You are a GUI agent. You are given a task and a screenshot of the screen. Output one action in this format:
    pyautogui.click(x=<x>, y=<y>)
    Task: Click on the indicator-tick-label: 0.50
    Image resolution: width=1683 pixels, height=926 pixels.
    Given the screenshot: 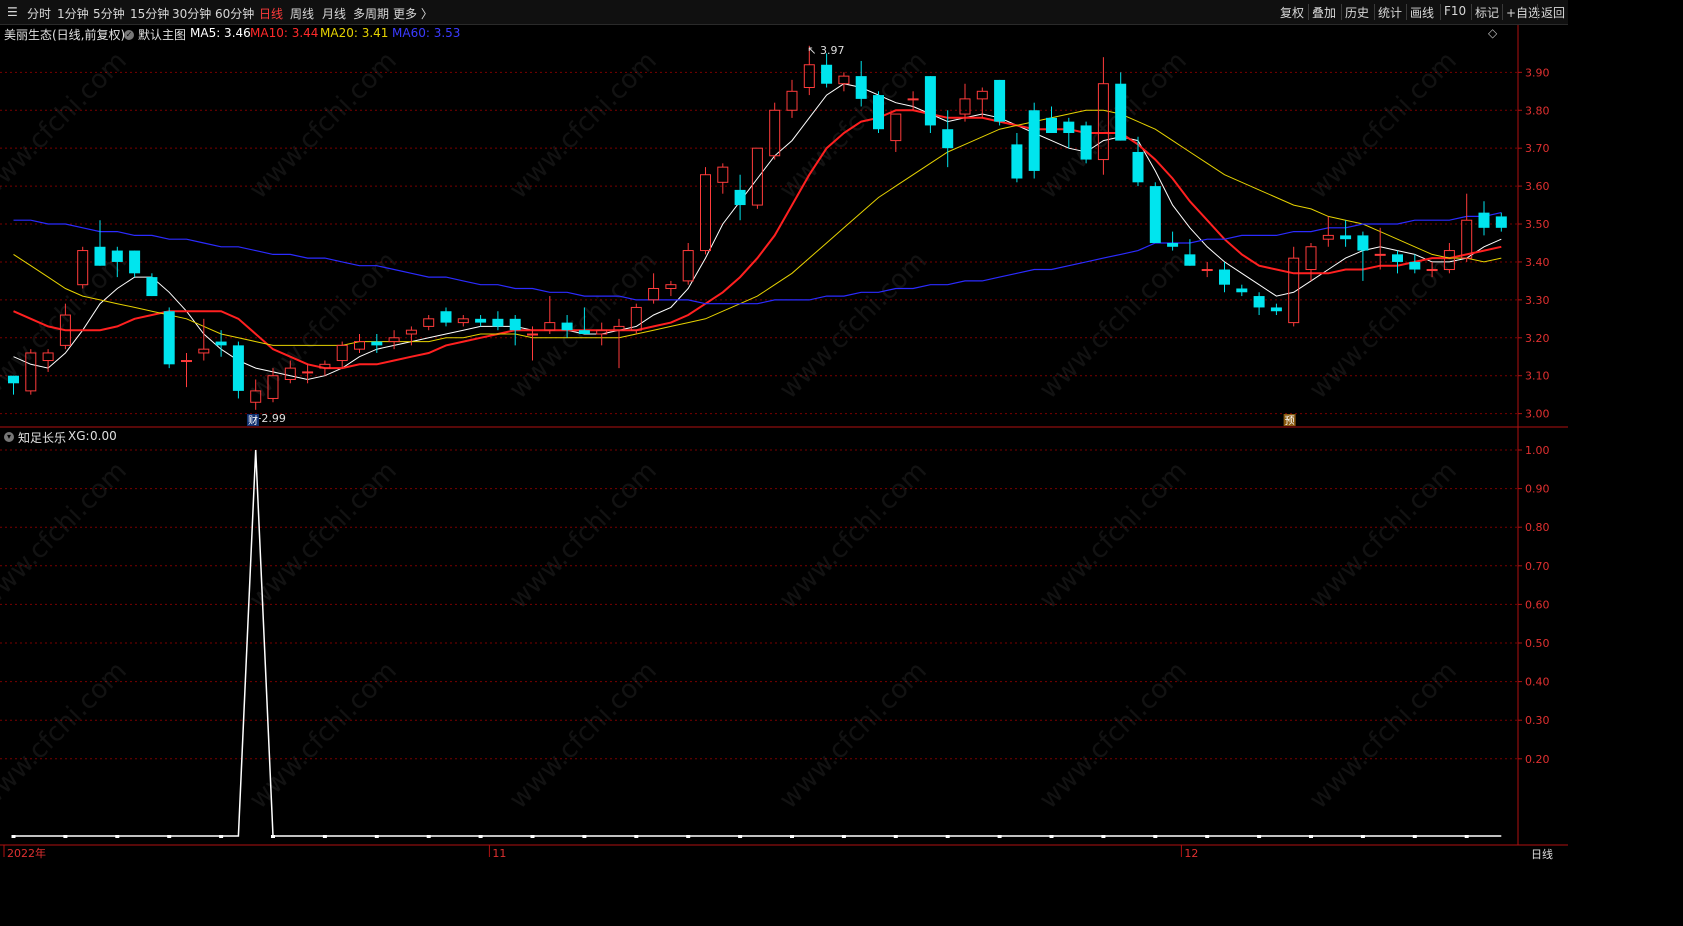 What is the action you would take?
    pyautogui.click(x=1537, y=643)
    